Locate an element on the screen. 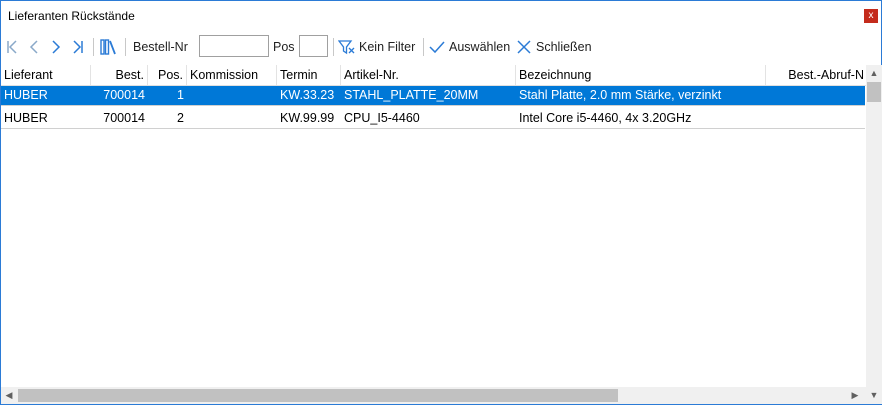 This screenshot has width=883, height=406. pos-input is located at coordinates (313, 46).